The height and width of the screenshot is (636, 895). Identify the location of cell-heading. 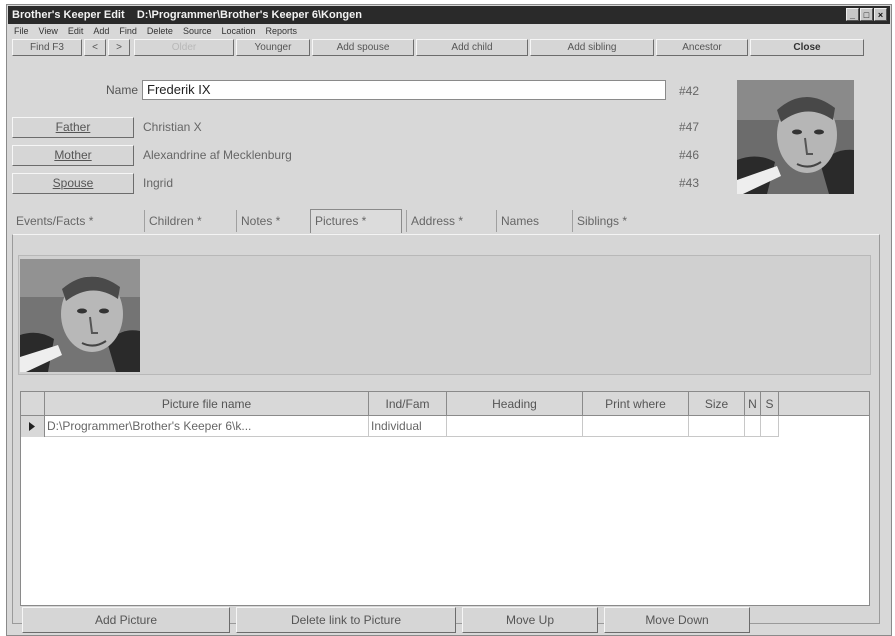
(515, 426).